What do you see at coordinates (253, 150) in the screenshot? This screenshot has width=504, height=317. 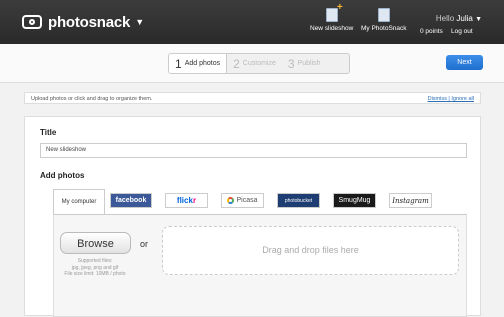 I see `title-input: New slideshow` at bounding box center [253, 150].